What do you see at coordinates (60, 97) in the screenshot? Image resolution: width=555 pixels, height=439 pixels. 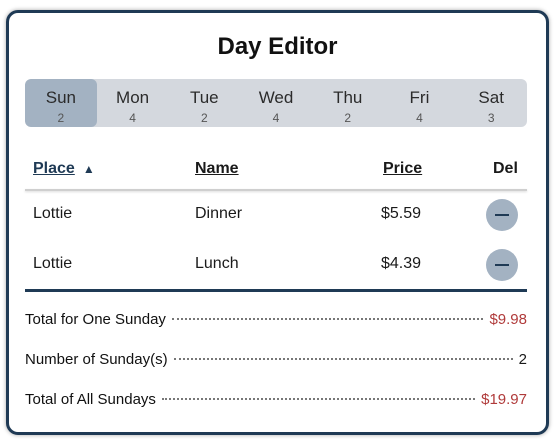 I see `tab-day-label: Sun` at bounding box center [60, 97].